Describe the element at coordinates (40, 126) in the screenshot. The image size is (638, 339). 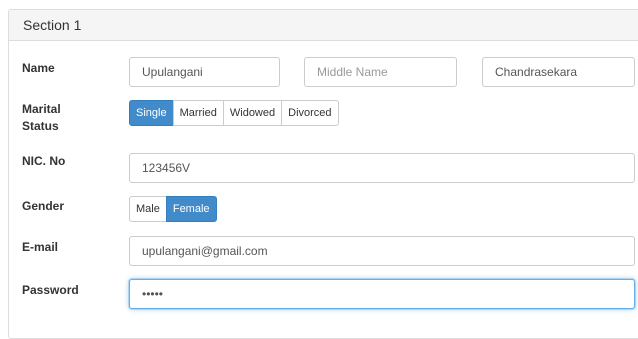
I see `marital-label-line2: Status` at that location.